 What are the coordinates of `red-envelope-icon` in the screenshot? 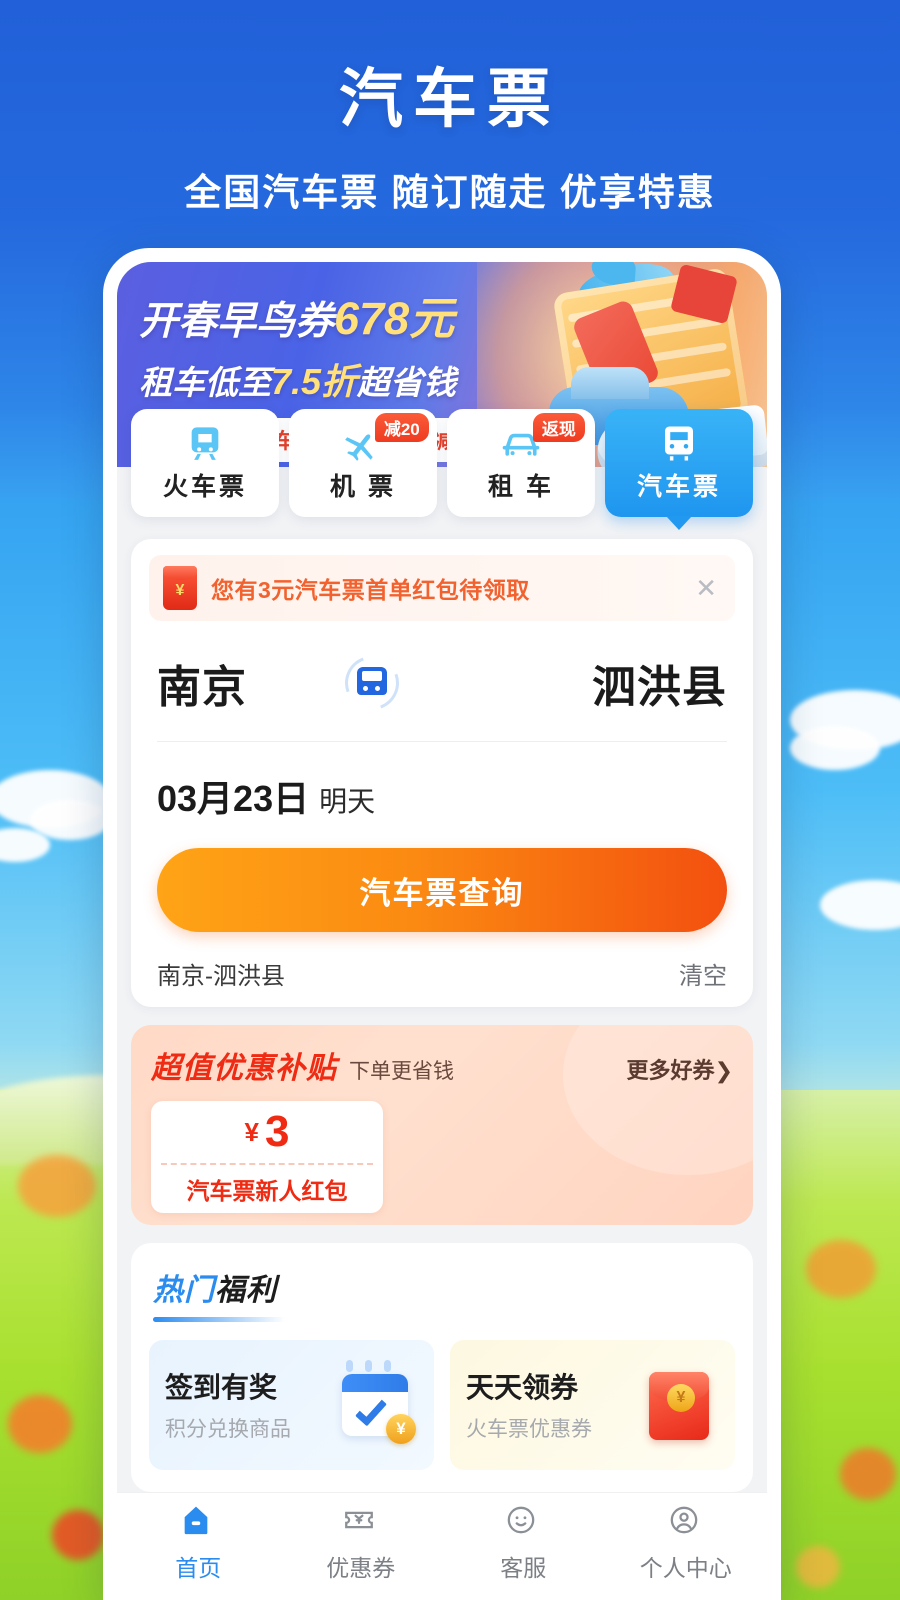 It's located at (678, 1405).